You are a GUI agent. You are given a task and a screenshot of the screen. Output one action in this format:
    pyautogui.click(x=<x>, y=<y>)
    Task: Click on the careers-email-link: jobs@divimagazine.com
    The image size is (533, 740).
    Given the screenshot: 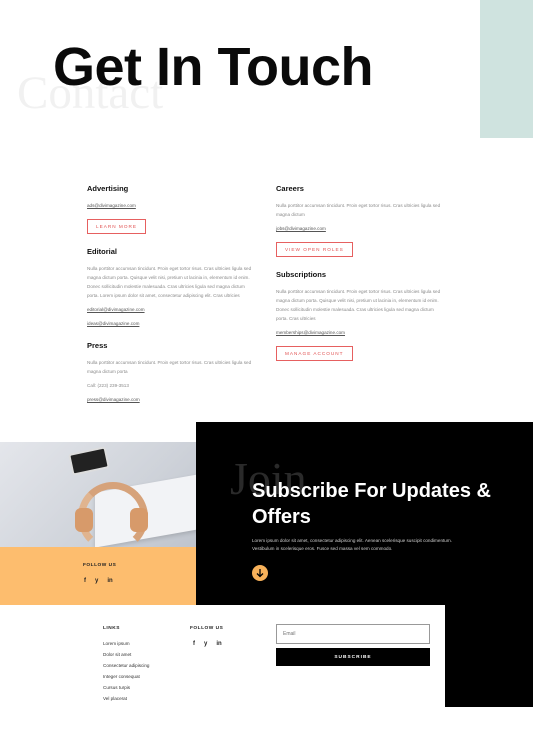 What is the action you would take?
    pyautogui.click(x=361, y=228)
    